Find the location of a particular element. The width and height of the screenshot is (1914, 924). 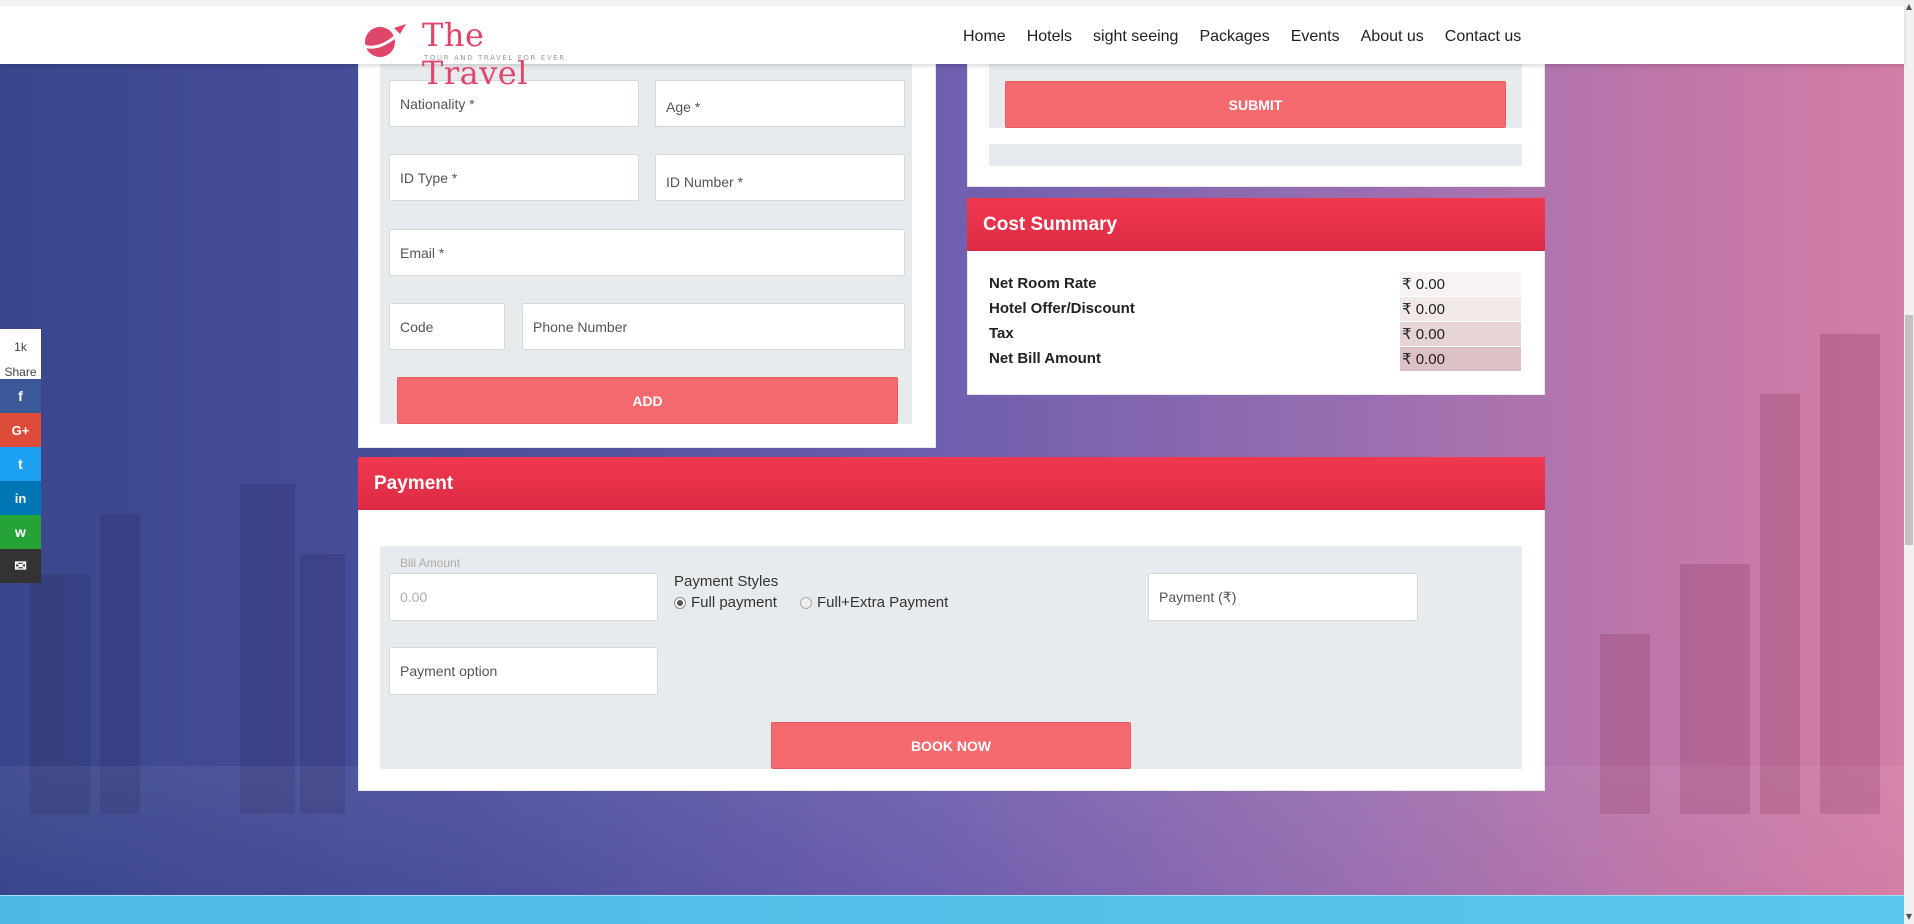

radio-dot-icon is located at coordinates (680, 602).